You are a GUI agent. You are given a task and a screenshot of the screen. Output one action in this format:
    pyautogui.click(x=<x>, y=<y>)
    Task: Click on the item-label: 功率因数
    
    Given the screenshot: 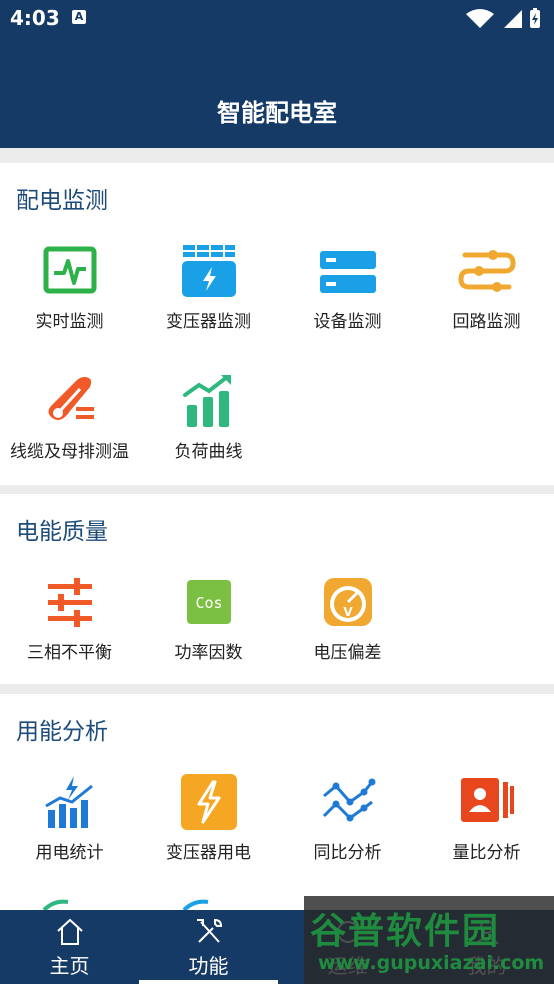 What is the action you would take?
    pyautogui.click(x=208, y=653)
    